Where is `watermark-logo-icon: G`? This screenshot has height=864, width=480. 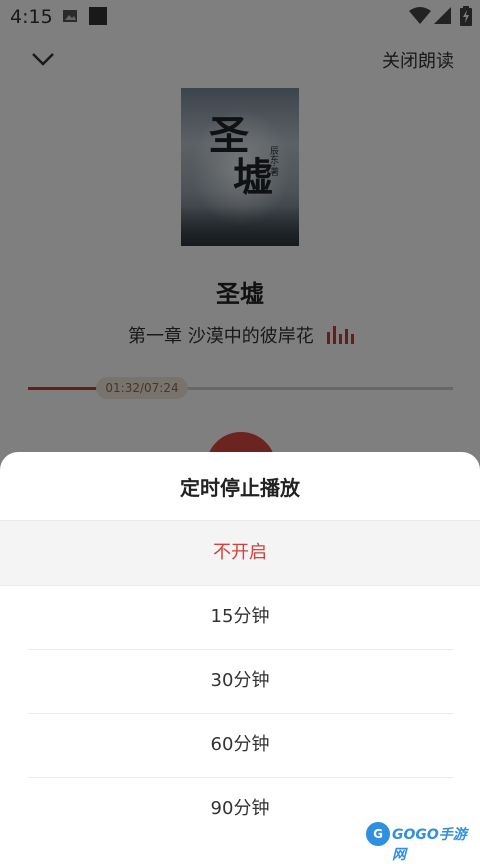
watermark-logo-icon: G is located at coordinates (378, 834).